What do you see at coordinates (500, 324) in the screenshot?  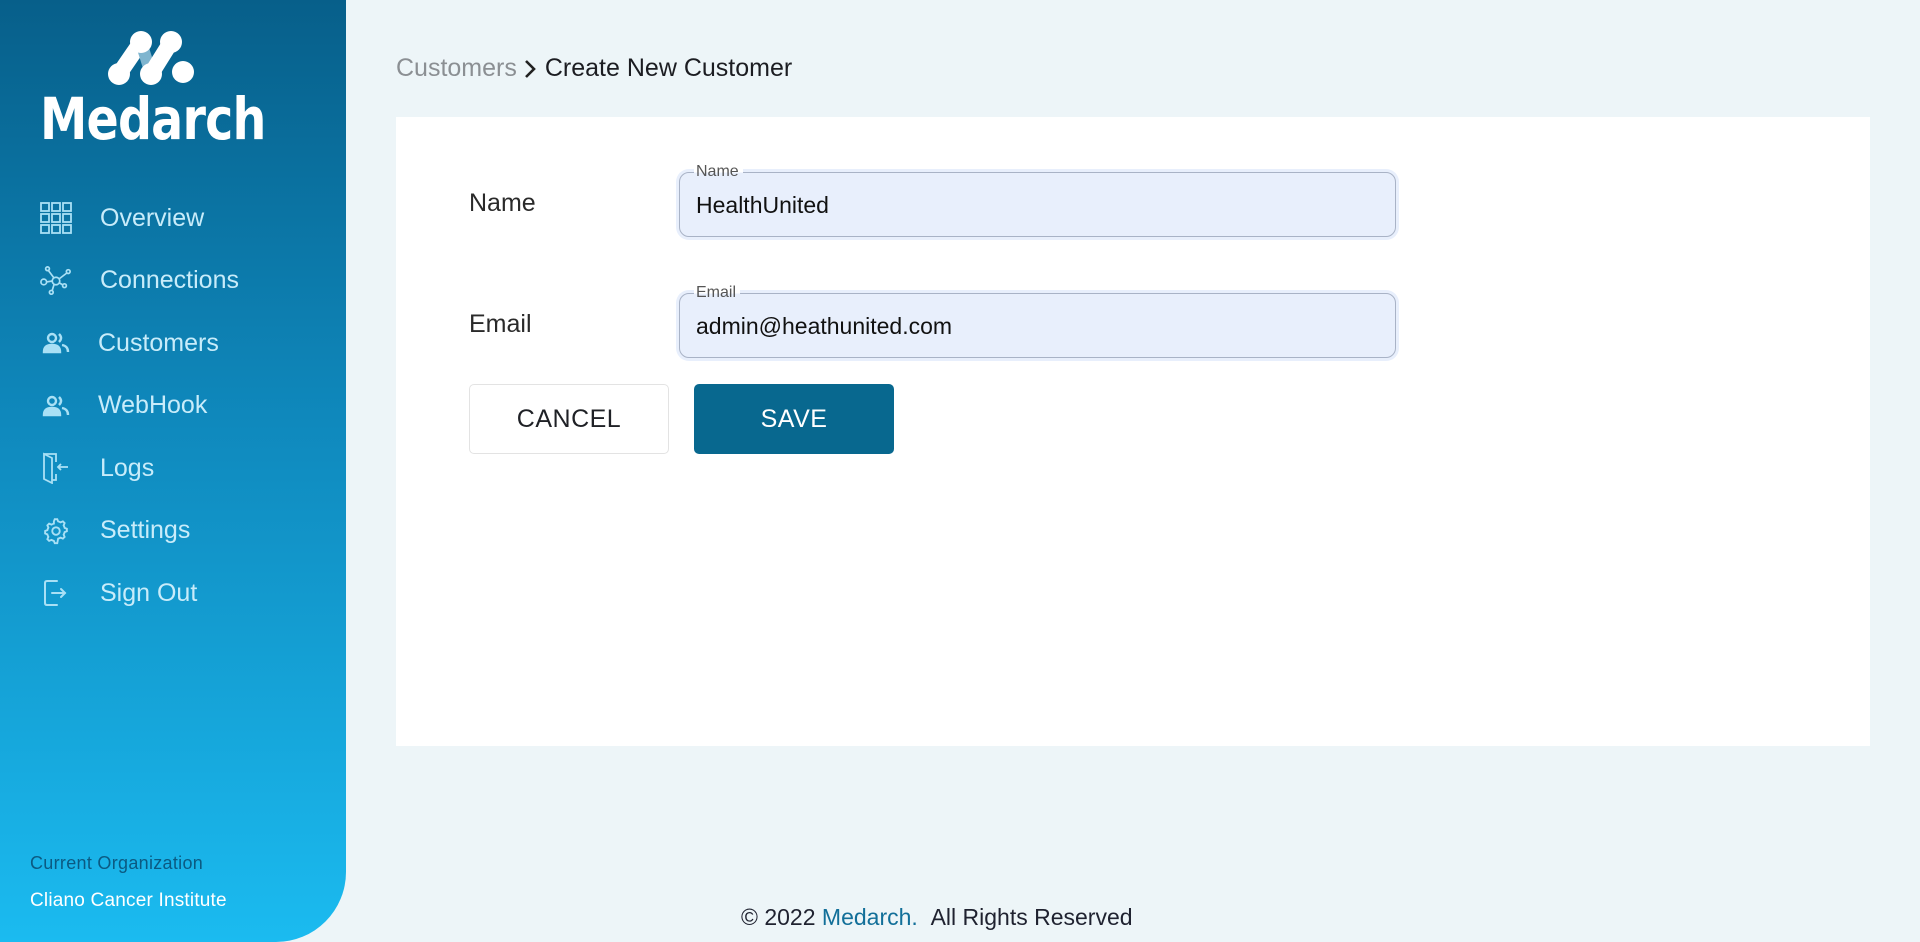 I see `email-label: Email` at bounding box center [500, 324].